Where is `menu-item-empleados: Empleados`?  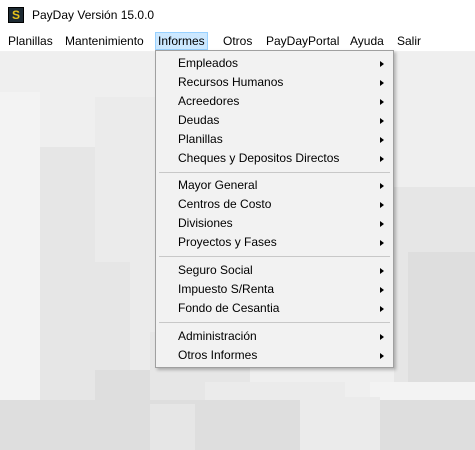
menu-item-empleados: Empleados is located at coordinates (274, 63).